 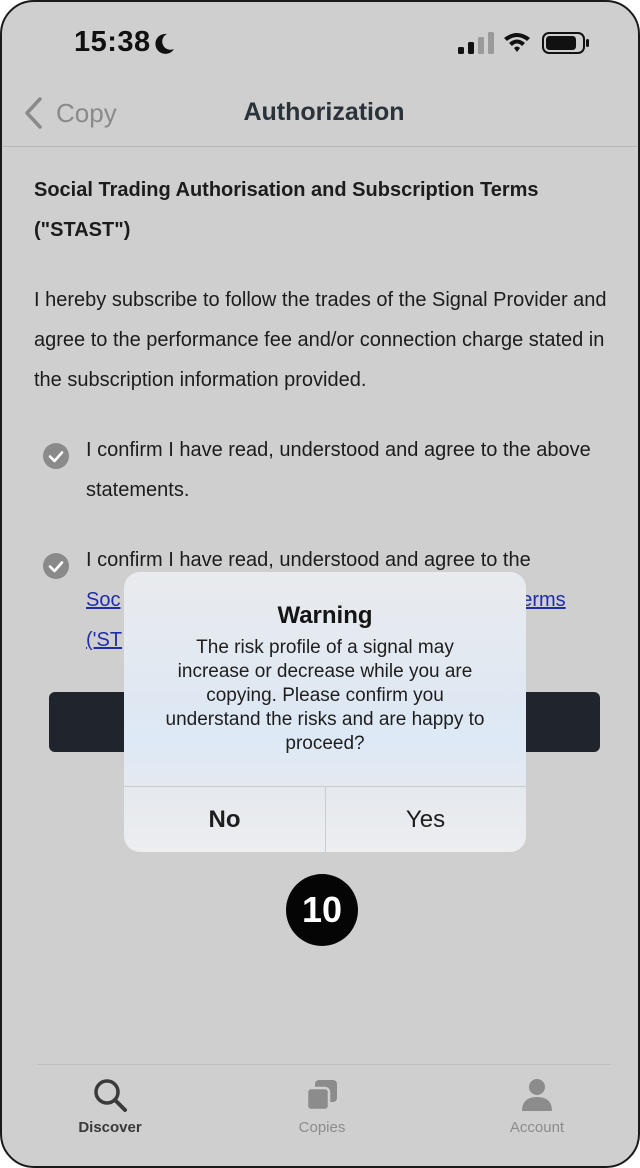 I want to click on status-bar: 15:38, so click(x=320, y=42).